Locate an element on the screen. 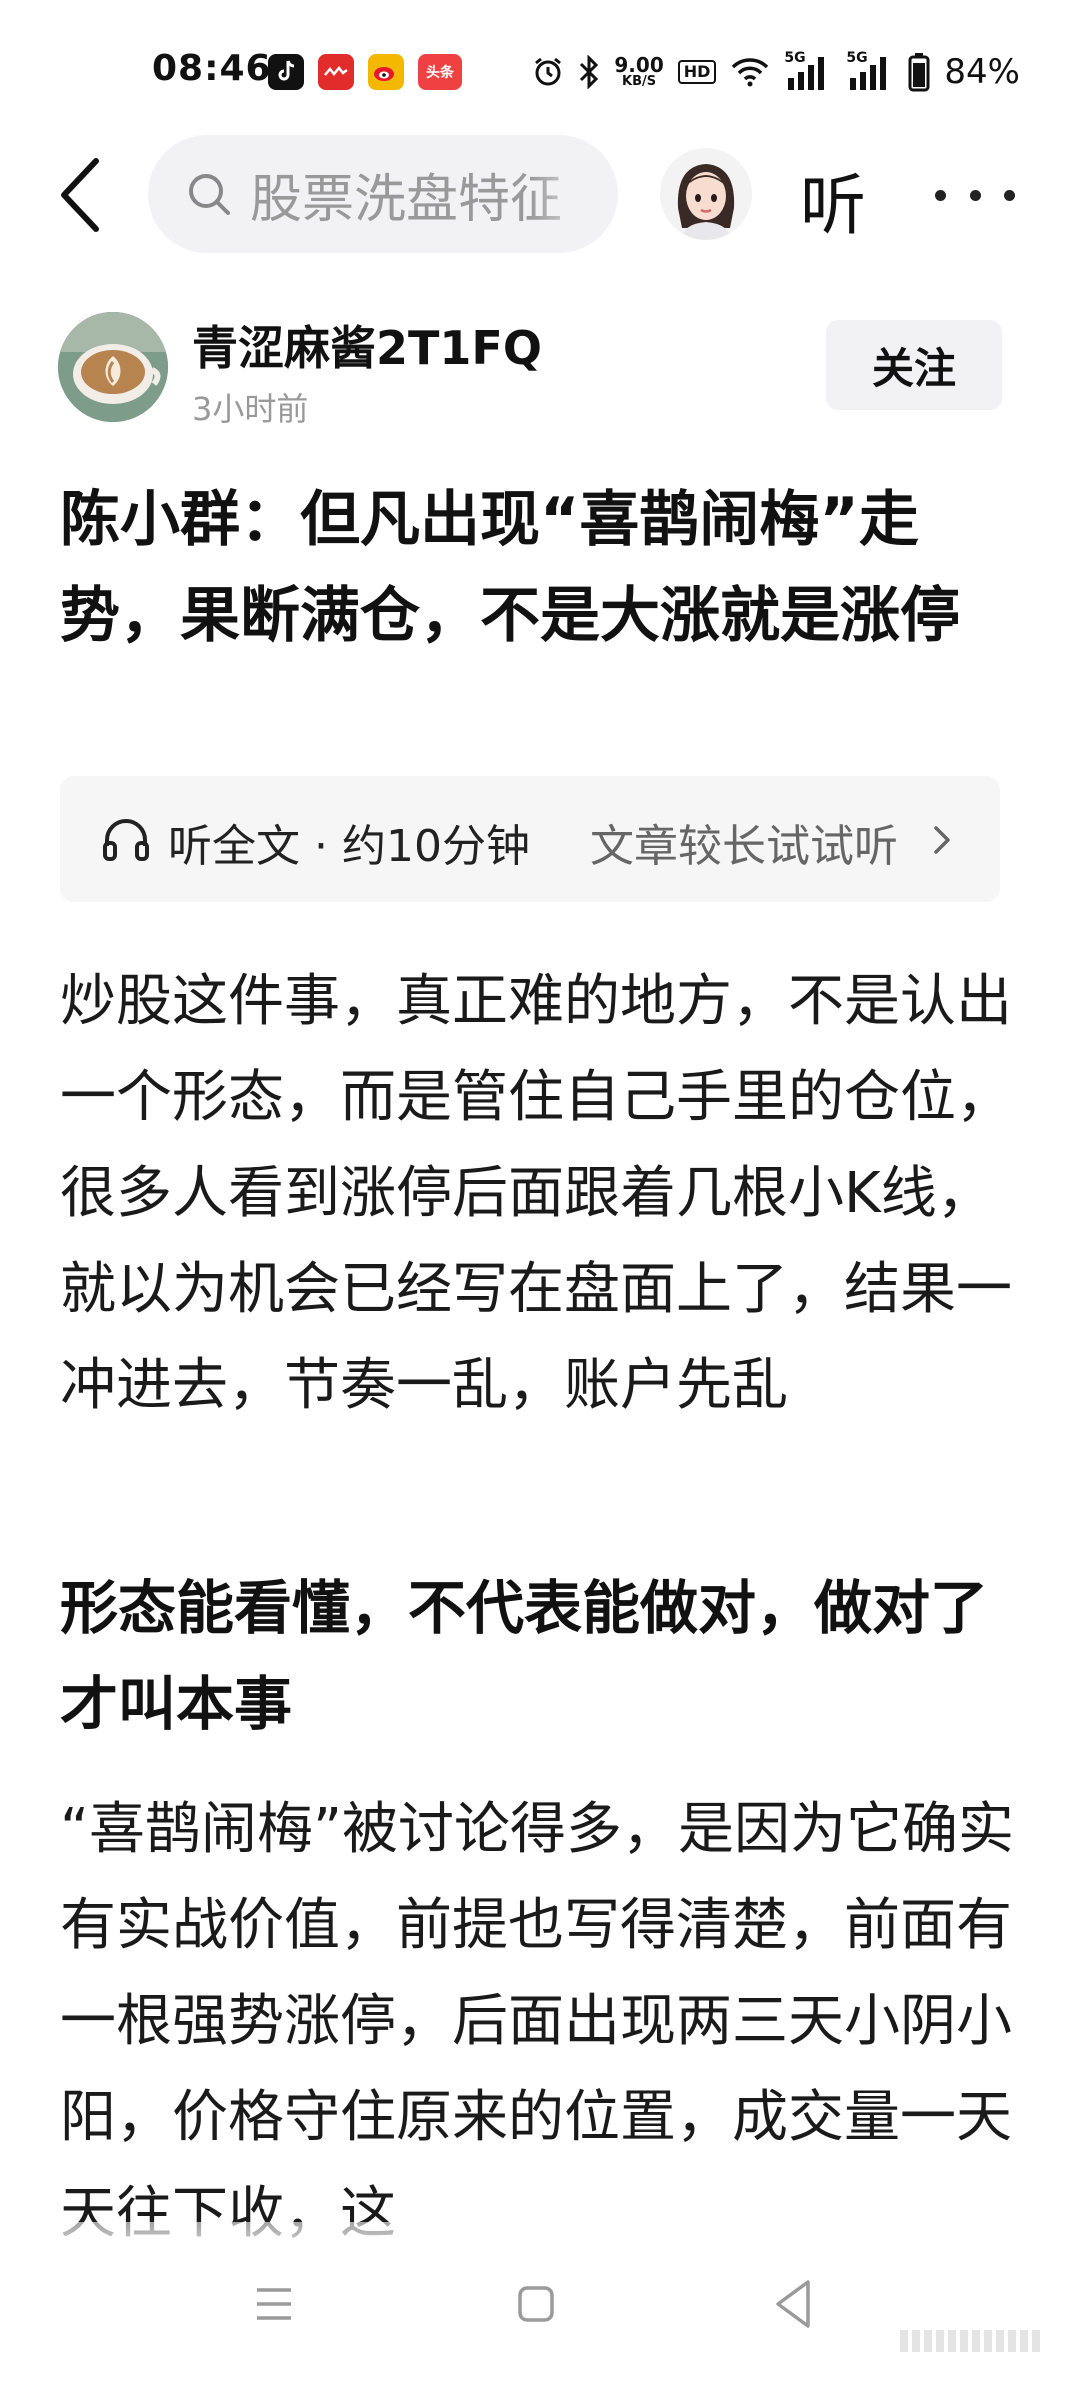  post-time: 3小时前 is located at coordinates (250, 409).